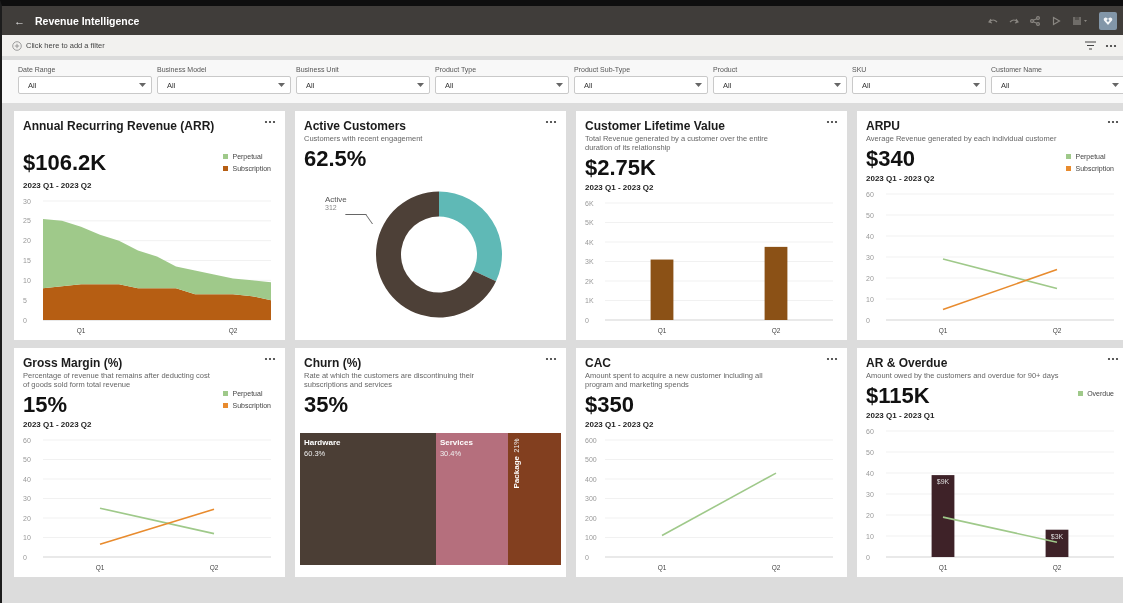  I want to click on card-title: Gross Margin (%), so click(73, 363).